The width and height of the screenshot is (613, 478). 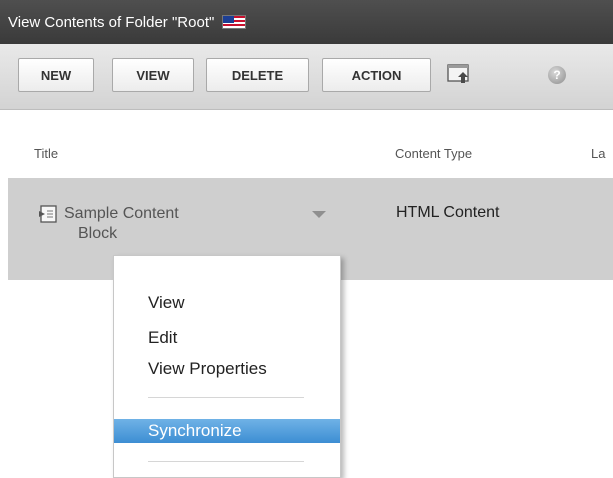 I want to click on content-type-cell: HTML Content, so click(x=448, y=212).